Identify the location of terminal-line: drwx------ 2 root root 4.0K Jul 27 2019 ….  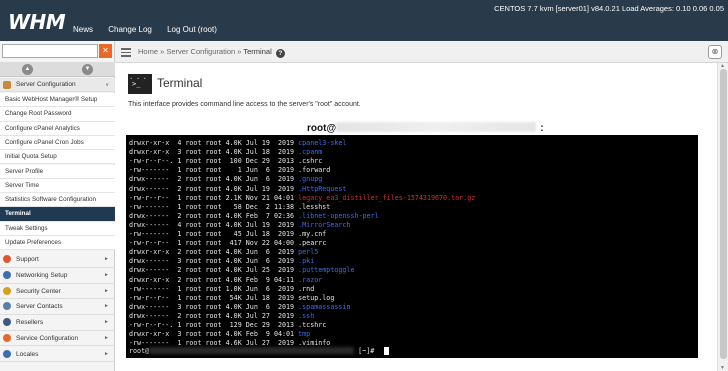
(222, 315).